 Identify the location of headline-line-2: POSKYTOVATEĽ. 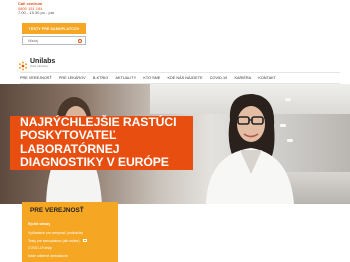
(68, 135).